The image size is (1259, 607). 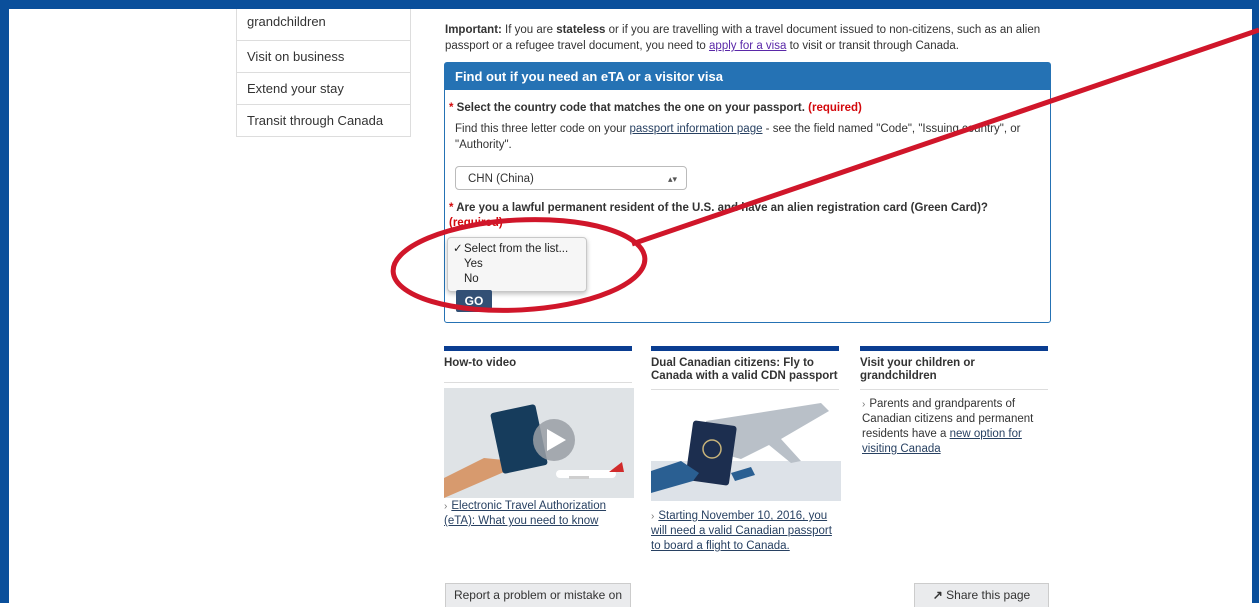 What do you see at coordinates (323, 24) in the screenshot?
I see `sidebar-item-grandchildren: grandchildren` at bounding box center [323, 24].